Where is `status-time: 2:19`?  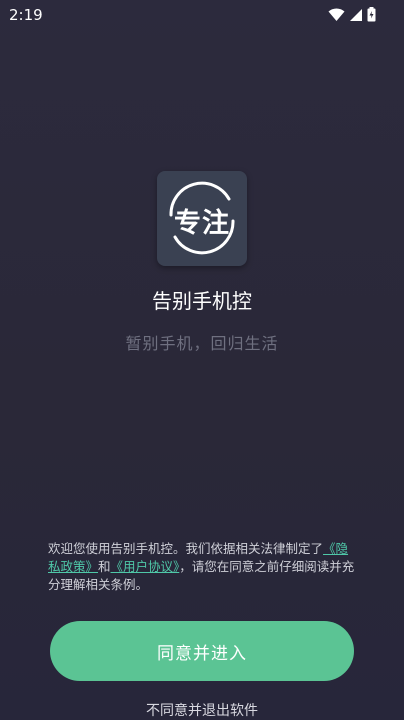
status-time: 2:19 is located at coordinates (26, 15).